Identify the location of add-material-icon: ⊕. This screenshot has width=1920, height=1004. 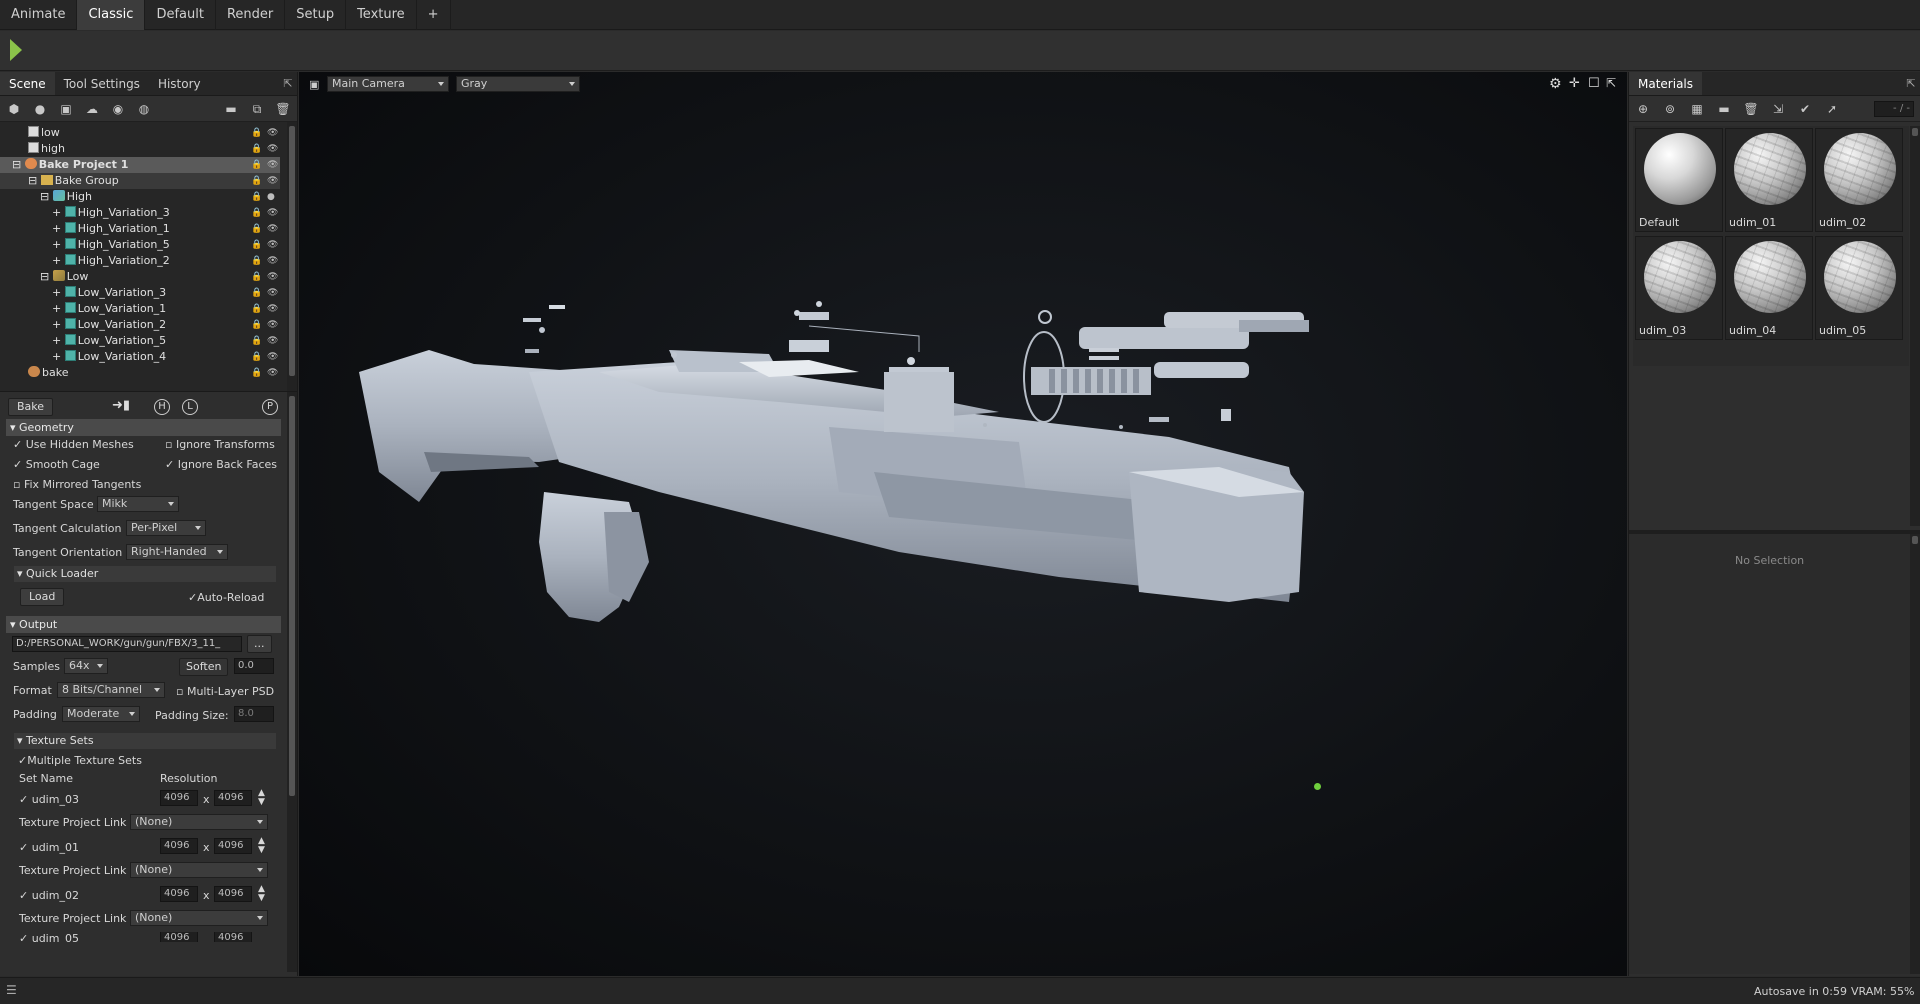
(1643, 109).